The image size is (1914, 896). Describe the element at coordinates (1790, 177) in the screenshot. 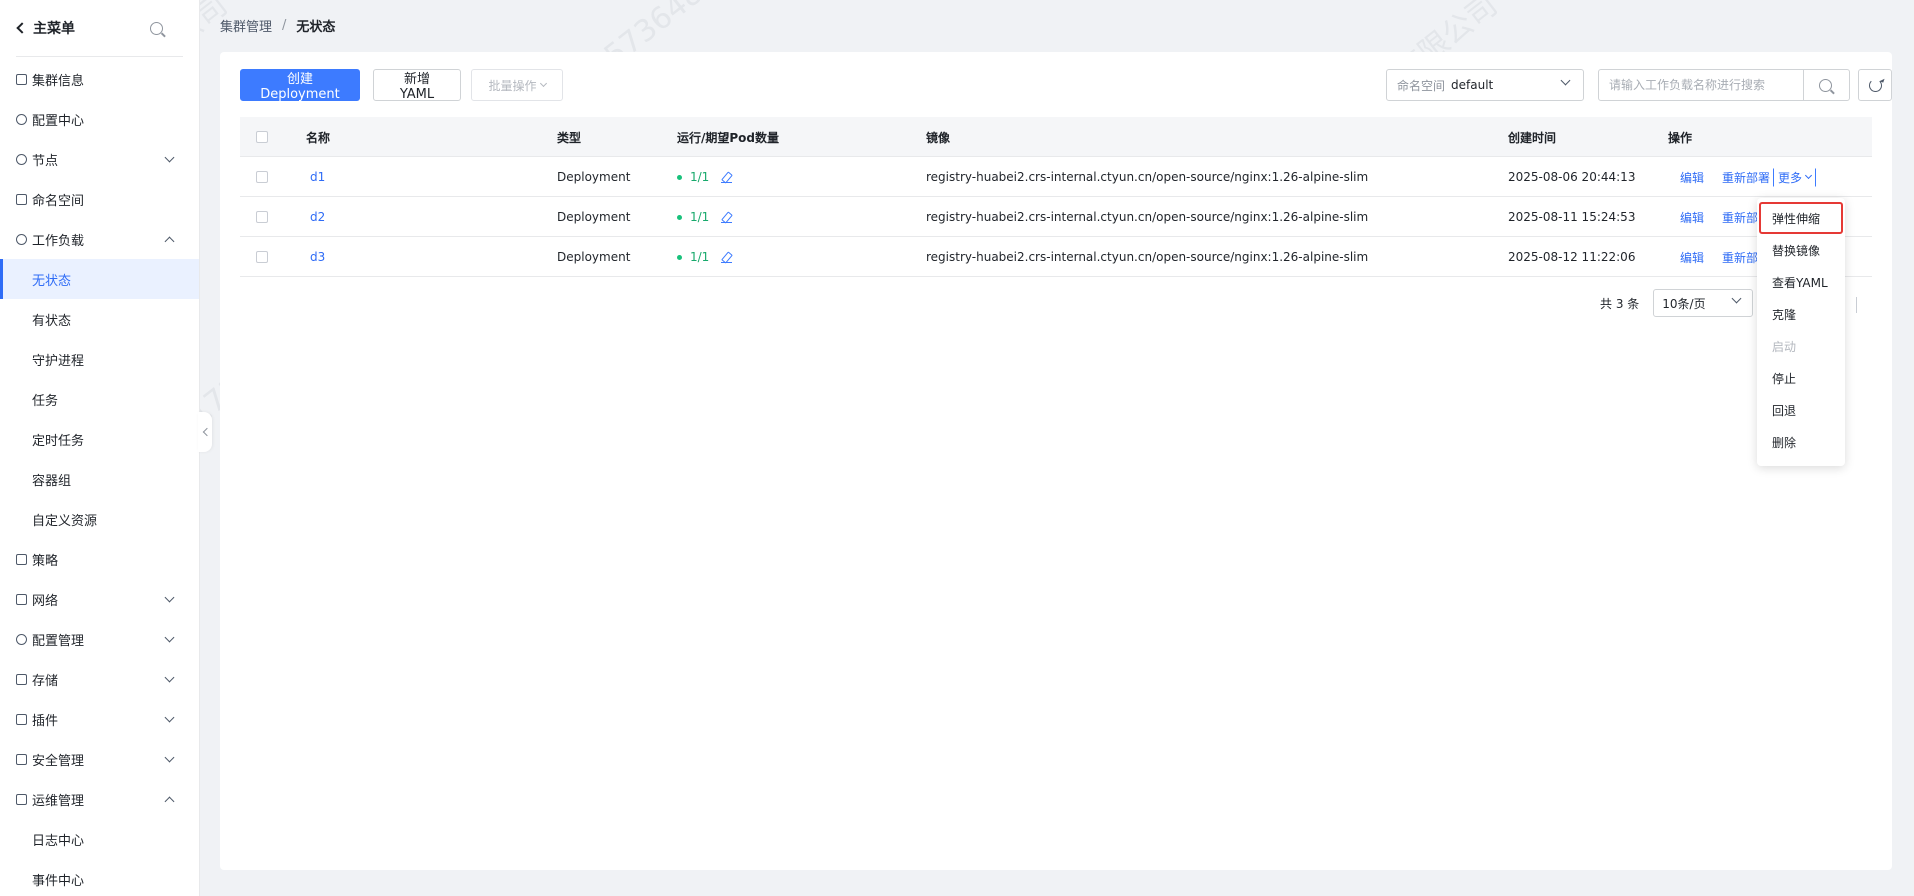

I see `more-actions-label: 更多` at that location.